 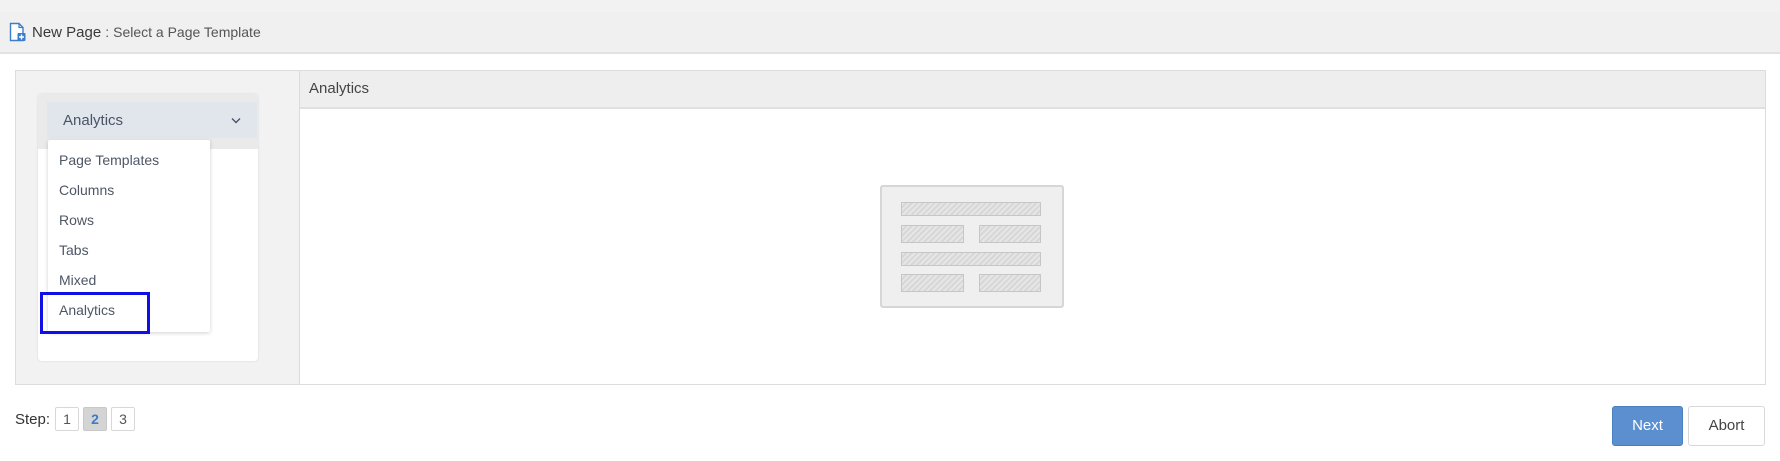 What do you see at coordinates (129, 250) in the screenshot?
I see `dropdown-item-tabs: Tabs` at bounding box center [129, 250].